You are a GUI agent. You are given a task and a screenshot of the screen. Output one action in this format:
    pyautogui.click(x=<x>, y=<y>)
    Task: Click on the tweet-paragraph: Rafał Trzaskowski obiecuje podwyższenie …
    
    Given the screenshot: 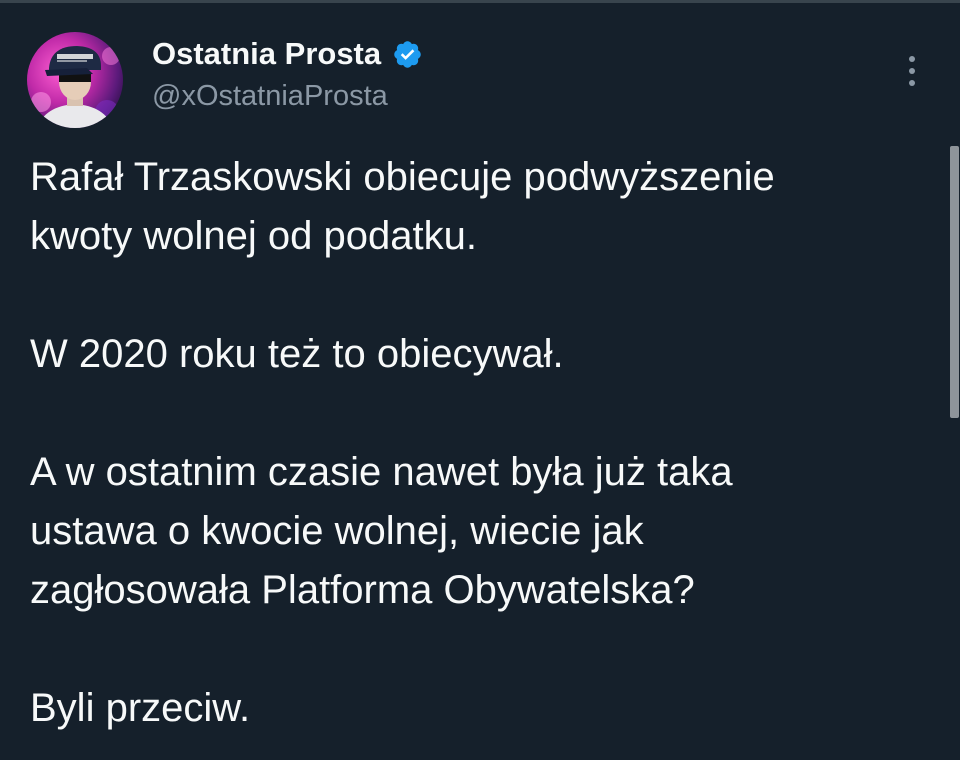 What is the action you would take?
    pyautogui.click(x=402, y=206)
    